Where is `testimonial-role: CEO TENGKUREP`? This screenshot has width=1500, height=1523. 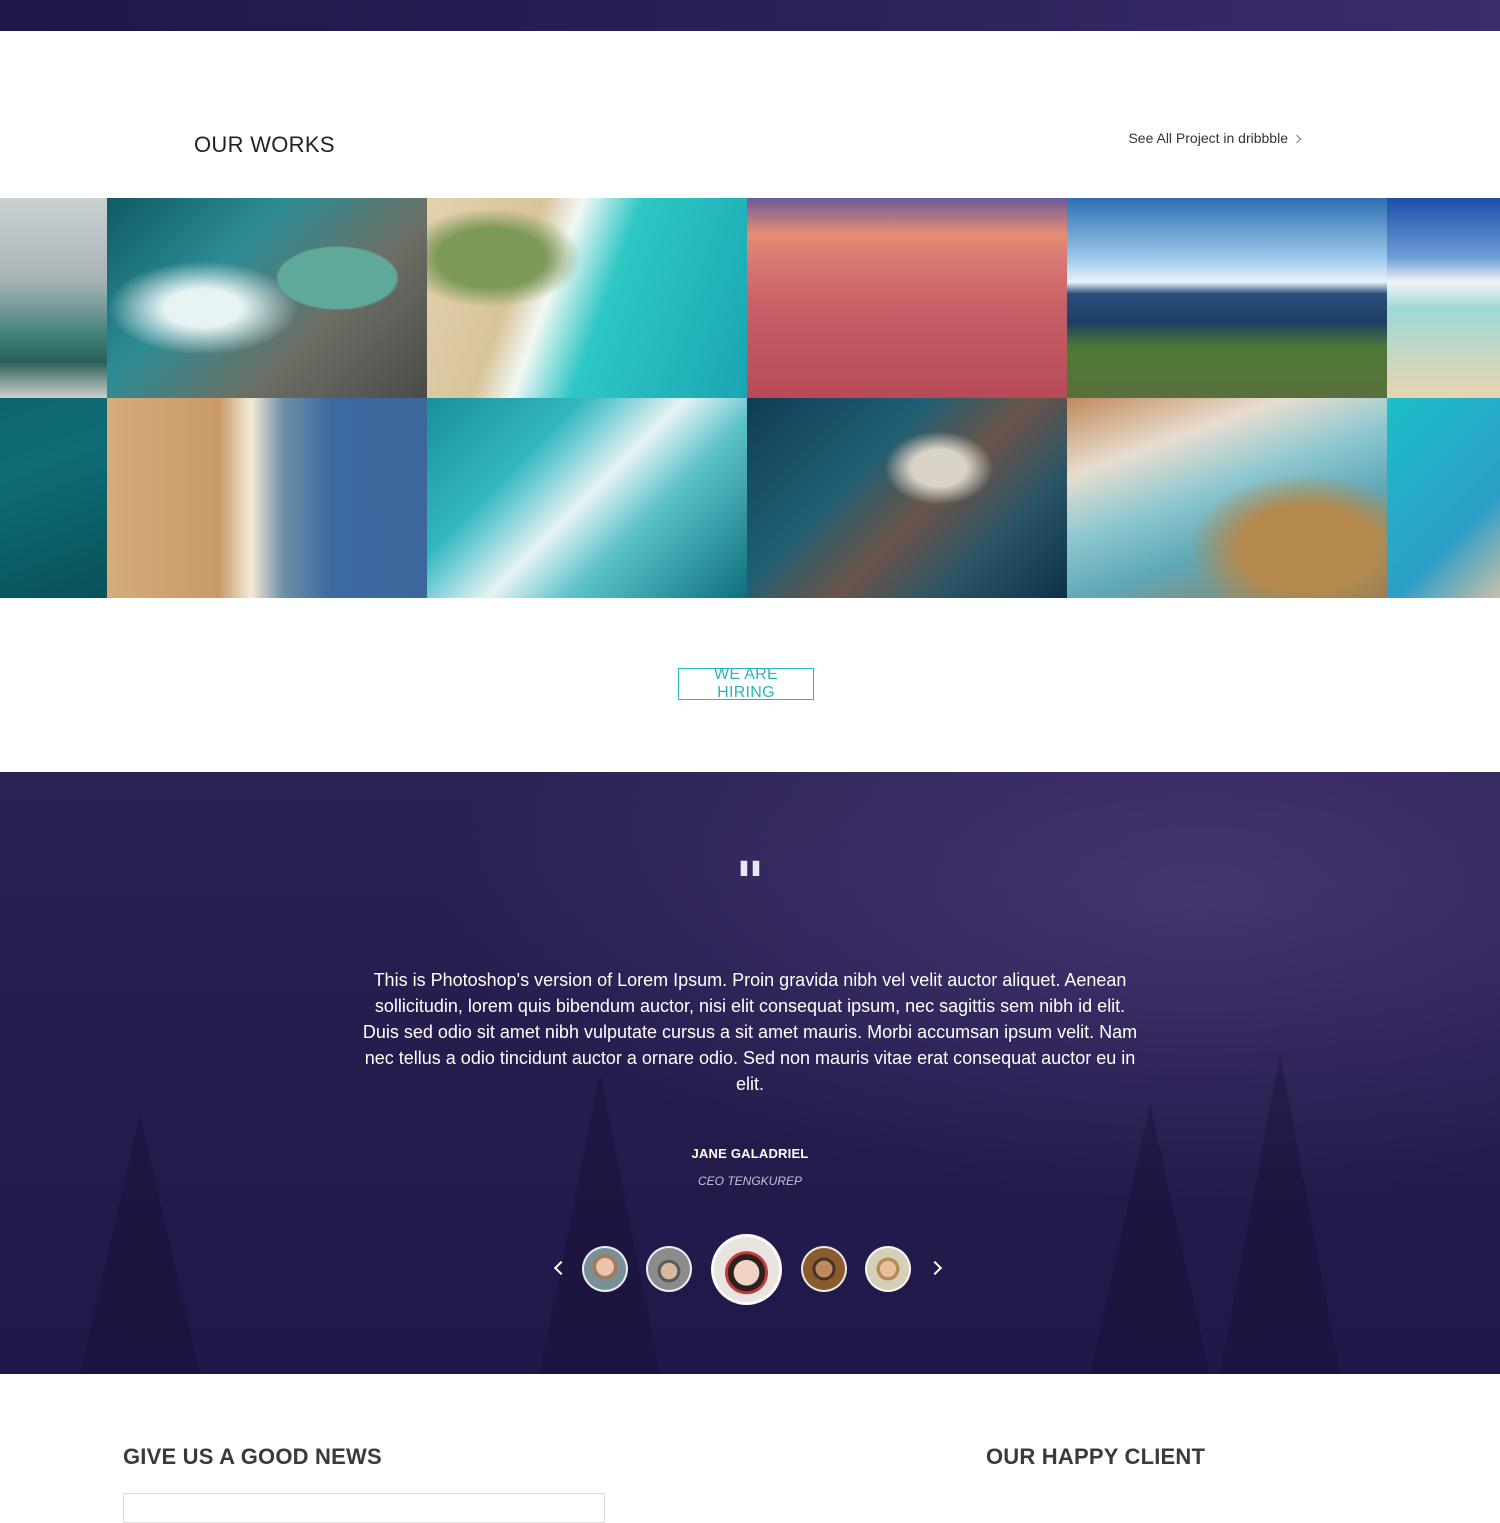
testimonial-role: CEO TENGKUREP is located at coordinates (749, 1181).